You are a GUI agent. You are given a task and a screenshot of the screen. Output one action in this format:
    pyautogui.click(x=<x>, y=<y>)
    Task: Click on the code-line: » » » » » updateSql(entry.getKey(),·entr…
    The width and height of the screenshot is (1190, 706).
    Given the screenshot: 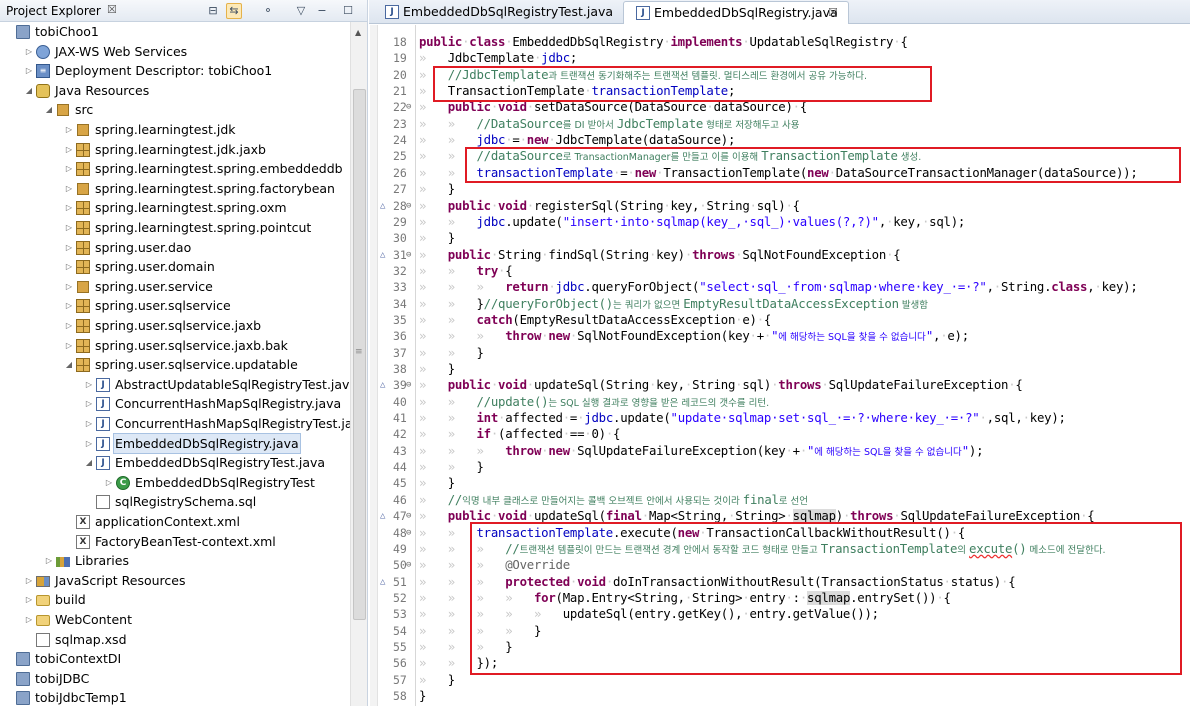 What is the action you would take?
    pyautogui.click(x=649, y=614)
    